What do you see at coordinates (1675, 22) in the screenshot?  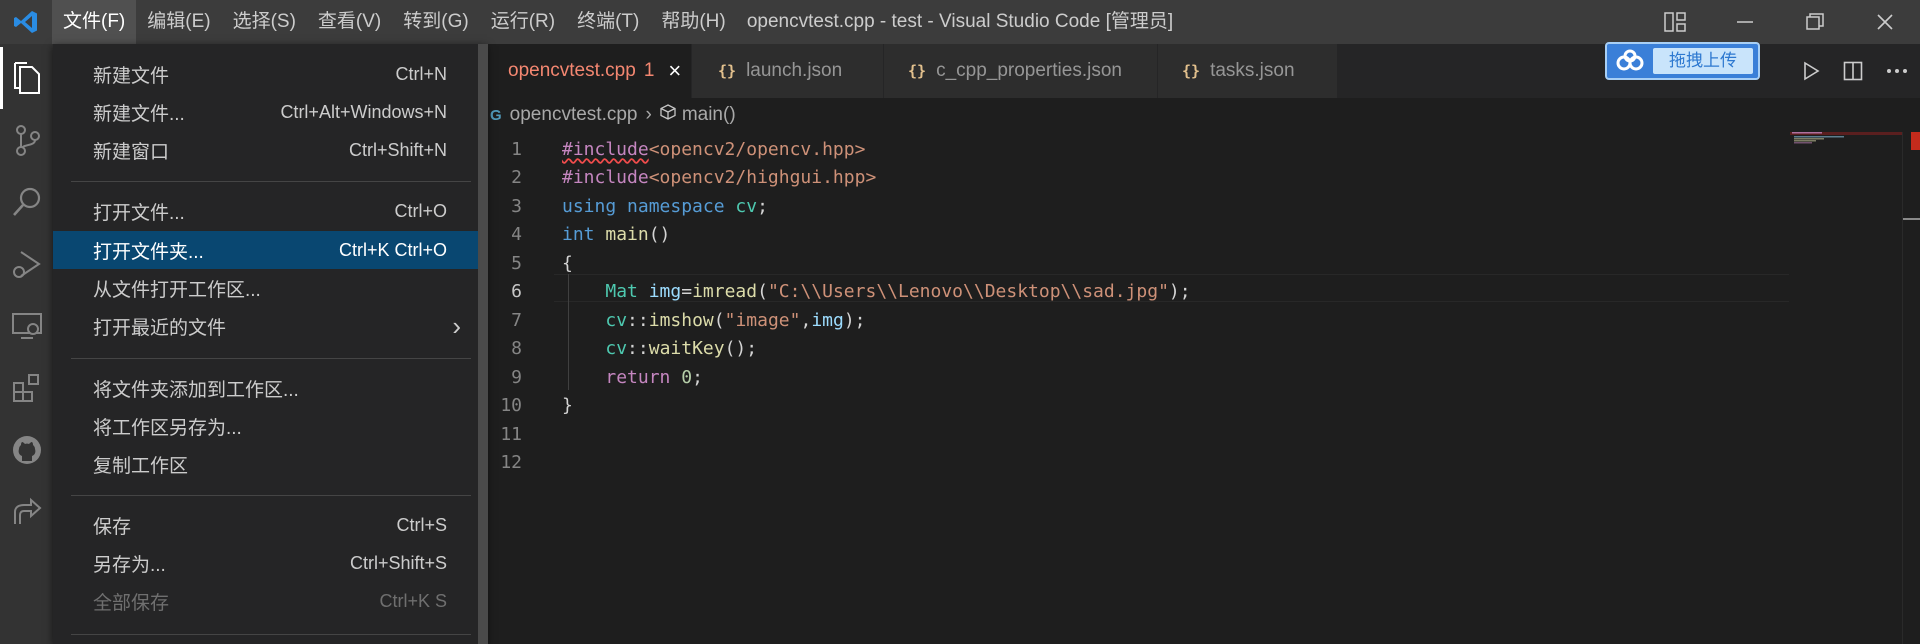 I see `layout-icon` at bounding box center [1675, 22].